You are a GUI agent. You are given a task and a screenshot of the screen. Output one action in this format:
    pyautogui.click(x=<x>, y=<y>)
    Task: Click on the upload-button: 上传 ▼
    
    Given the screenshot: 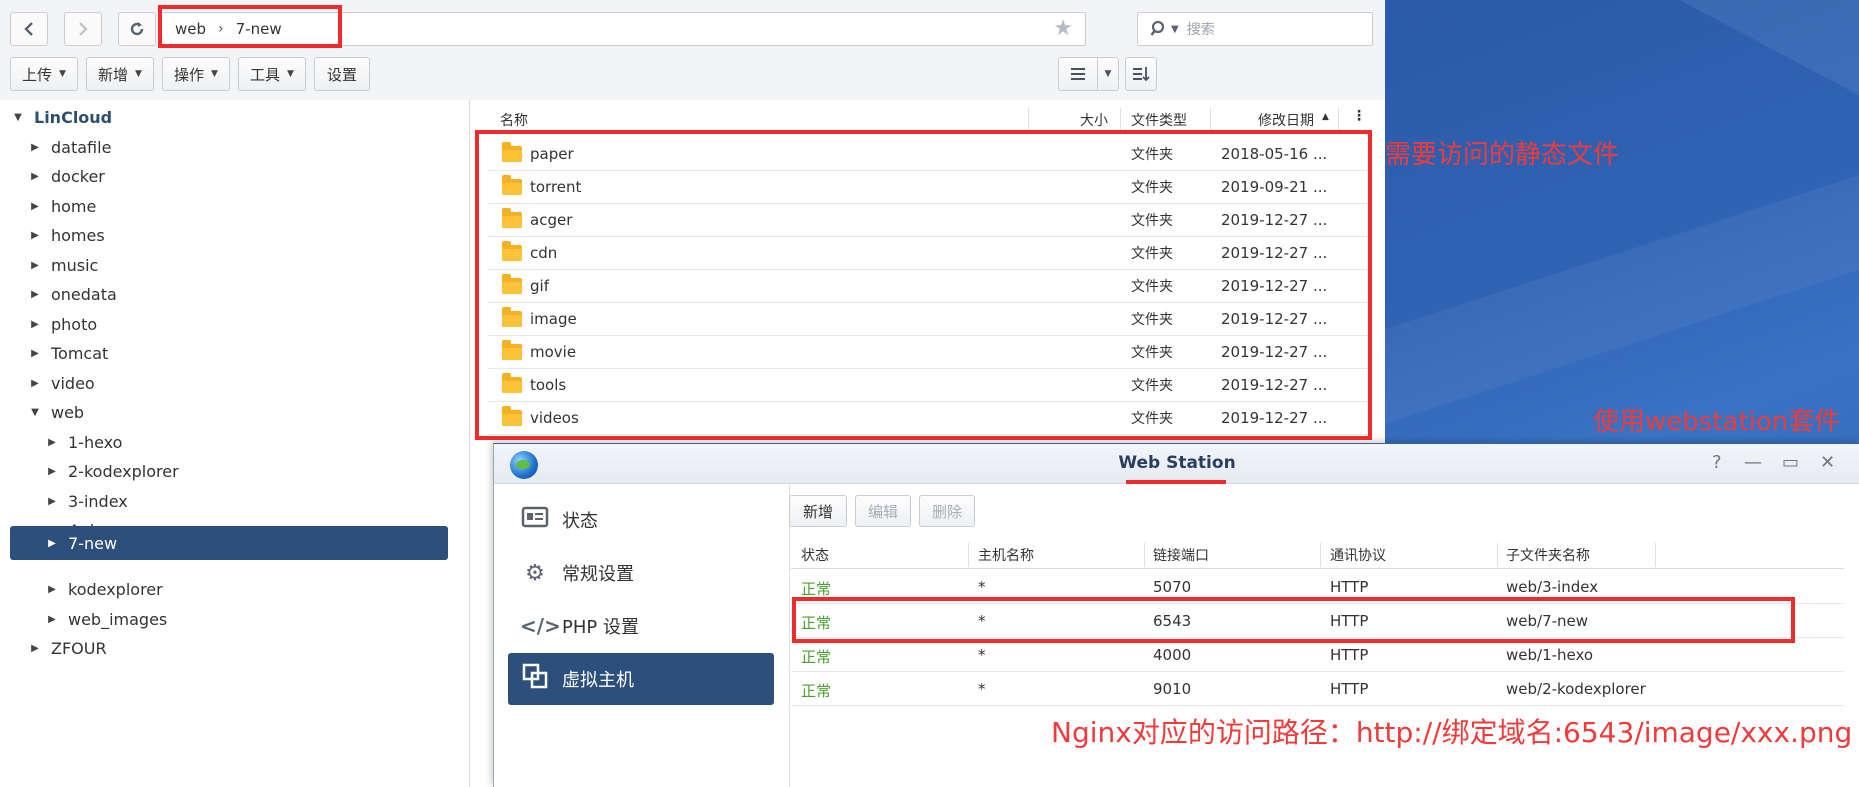 What is the action you would take?
    pyautogui.click(x=44, y=74)
    